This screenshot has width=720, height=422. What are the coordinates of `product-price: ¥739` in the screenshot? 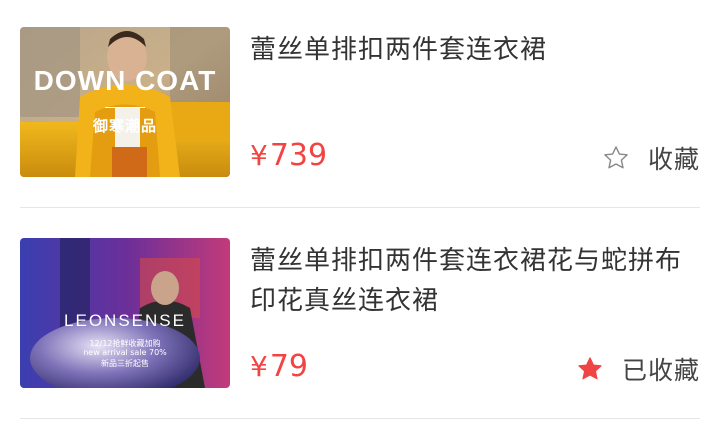 It's located at (288, 155).